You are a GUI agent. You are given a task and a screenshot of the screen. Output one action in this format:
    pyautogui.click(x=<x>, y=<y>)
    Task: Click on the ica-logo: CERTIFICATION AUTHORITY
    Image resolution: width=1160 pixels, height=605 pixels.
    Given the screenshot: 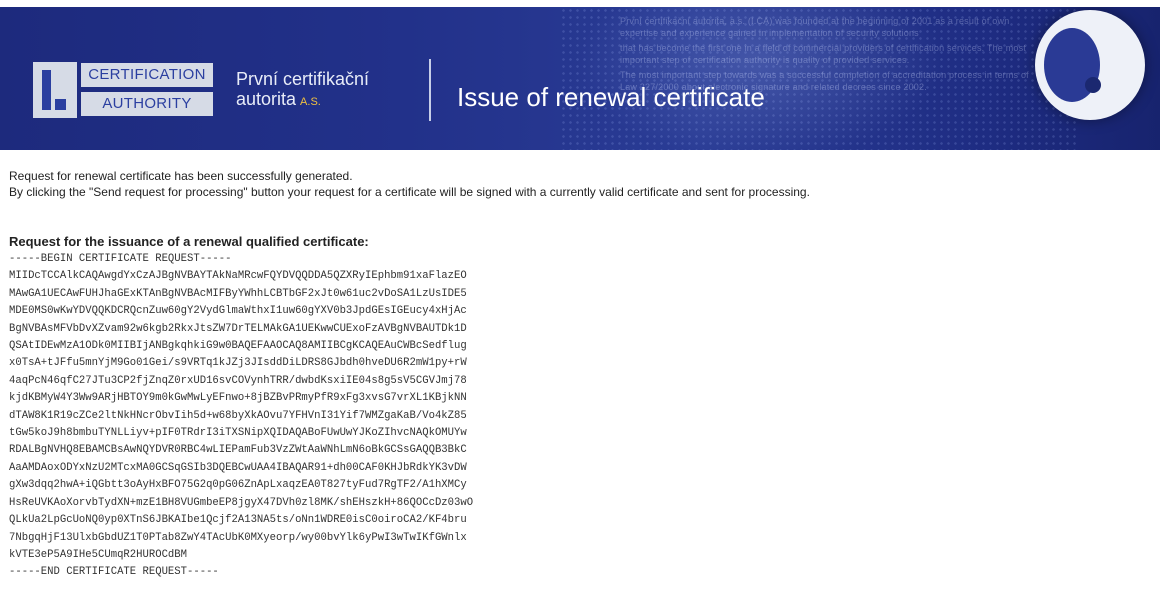 What is the action you would take?
    pyautogui.click(x=124, y=90)
    